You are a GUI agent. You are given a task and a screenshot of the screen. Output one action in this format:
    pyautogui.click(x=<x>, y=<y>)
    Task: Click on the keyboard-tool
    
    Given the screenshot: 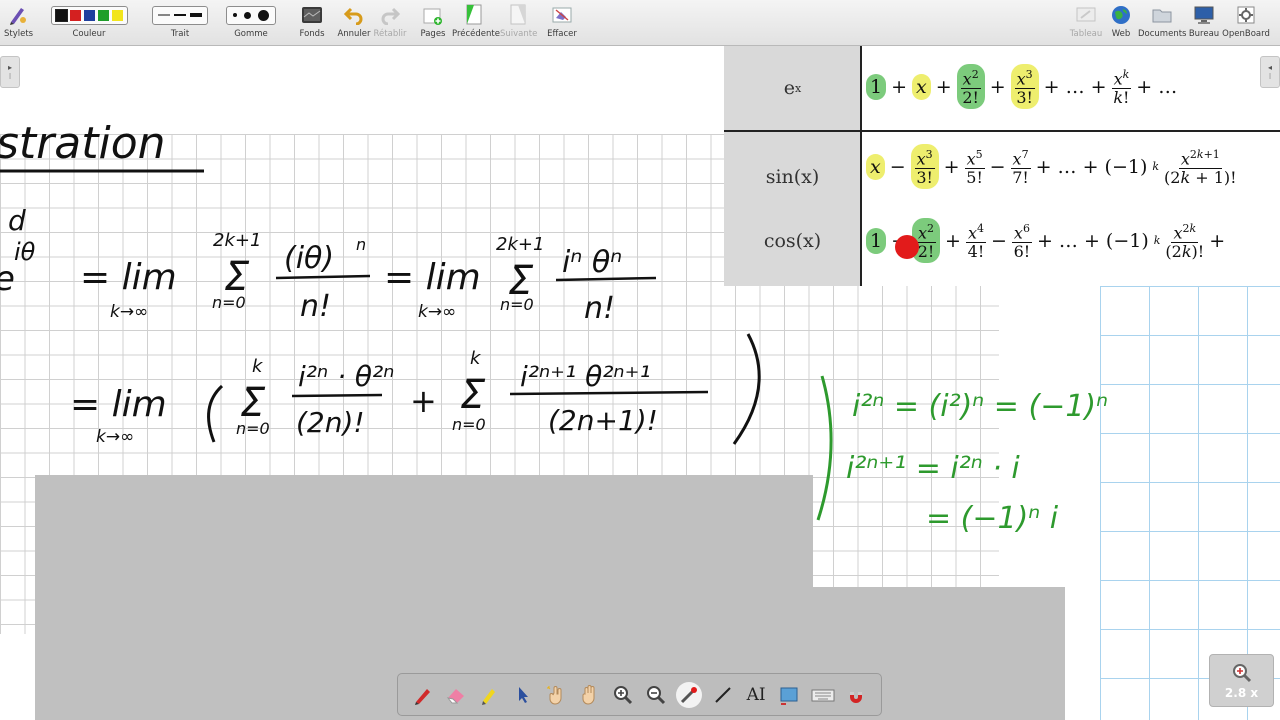 What is the action you would take?
    pyautogui.click(x=823, y=695)
    